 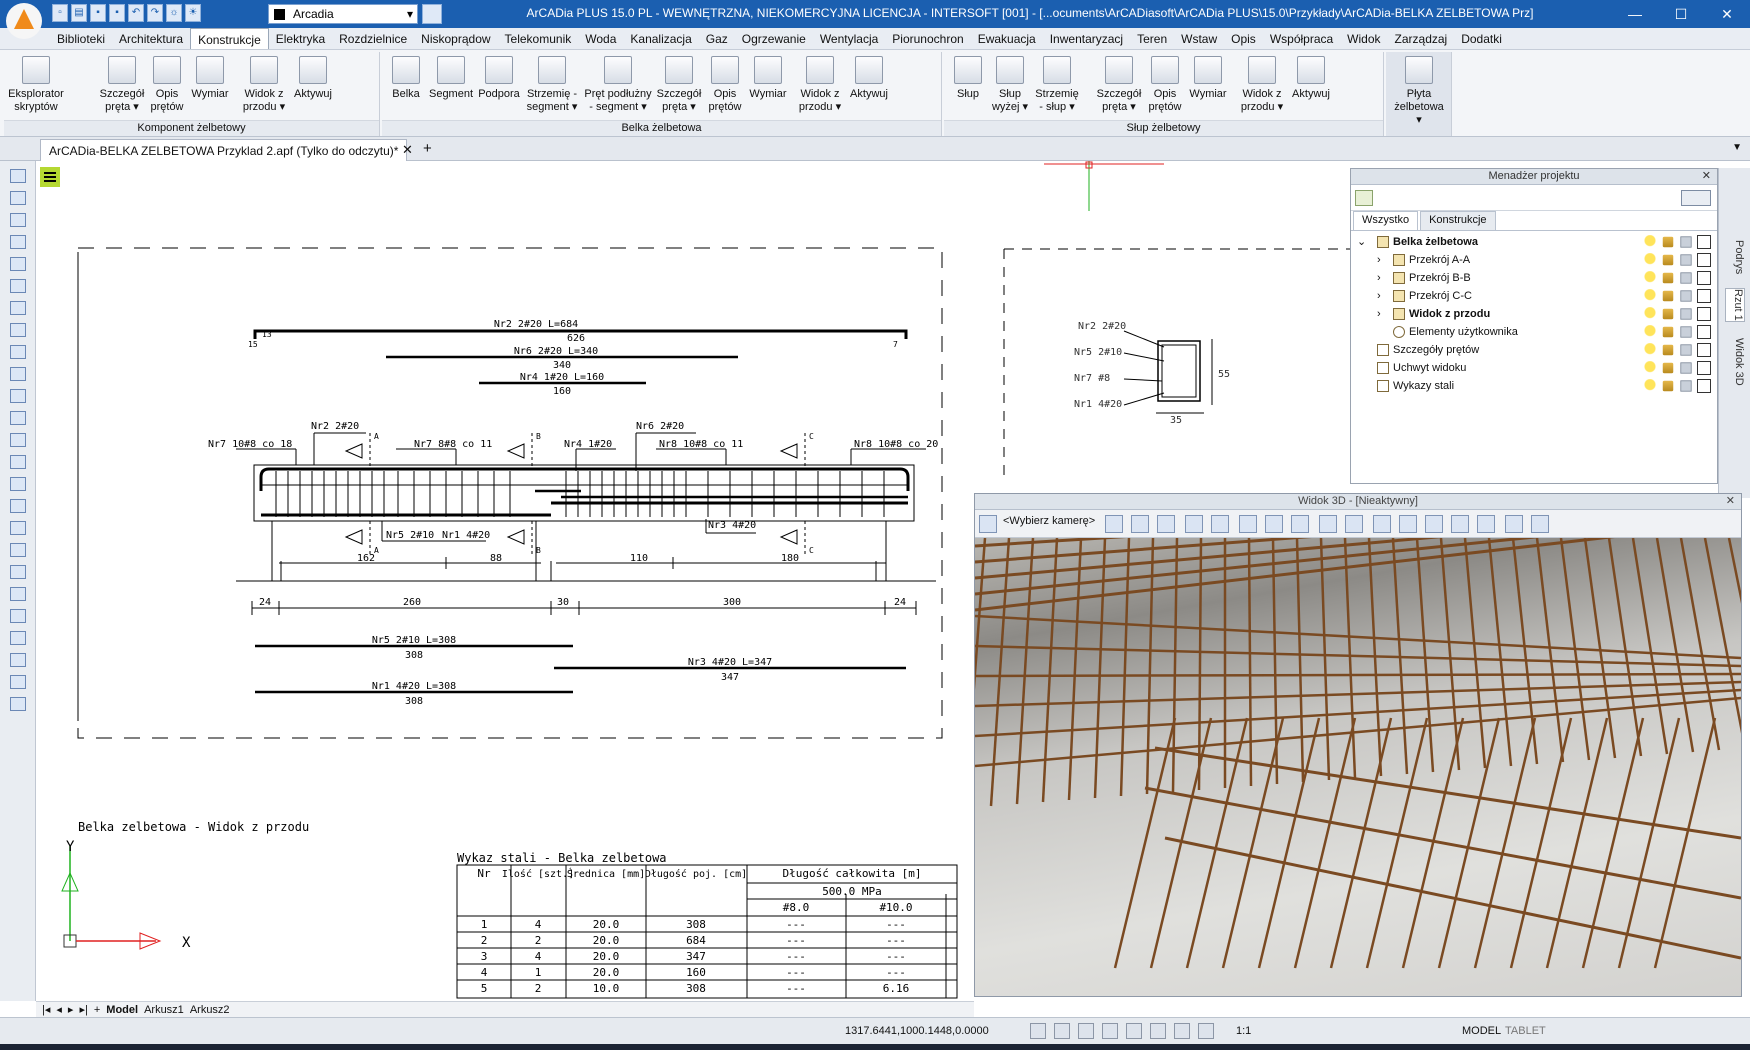 I want to click on new-tab-icon: +, so click(x=427, y=148).